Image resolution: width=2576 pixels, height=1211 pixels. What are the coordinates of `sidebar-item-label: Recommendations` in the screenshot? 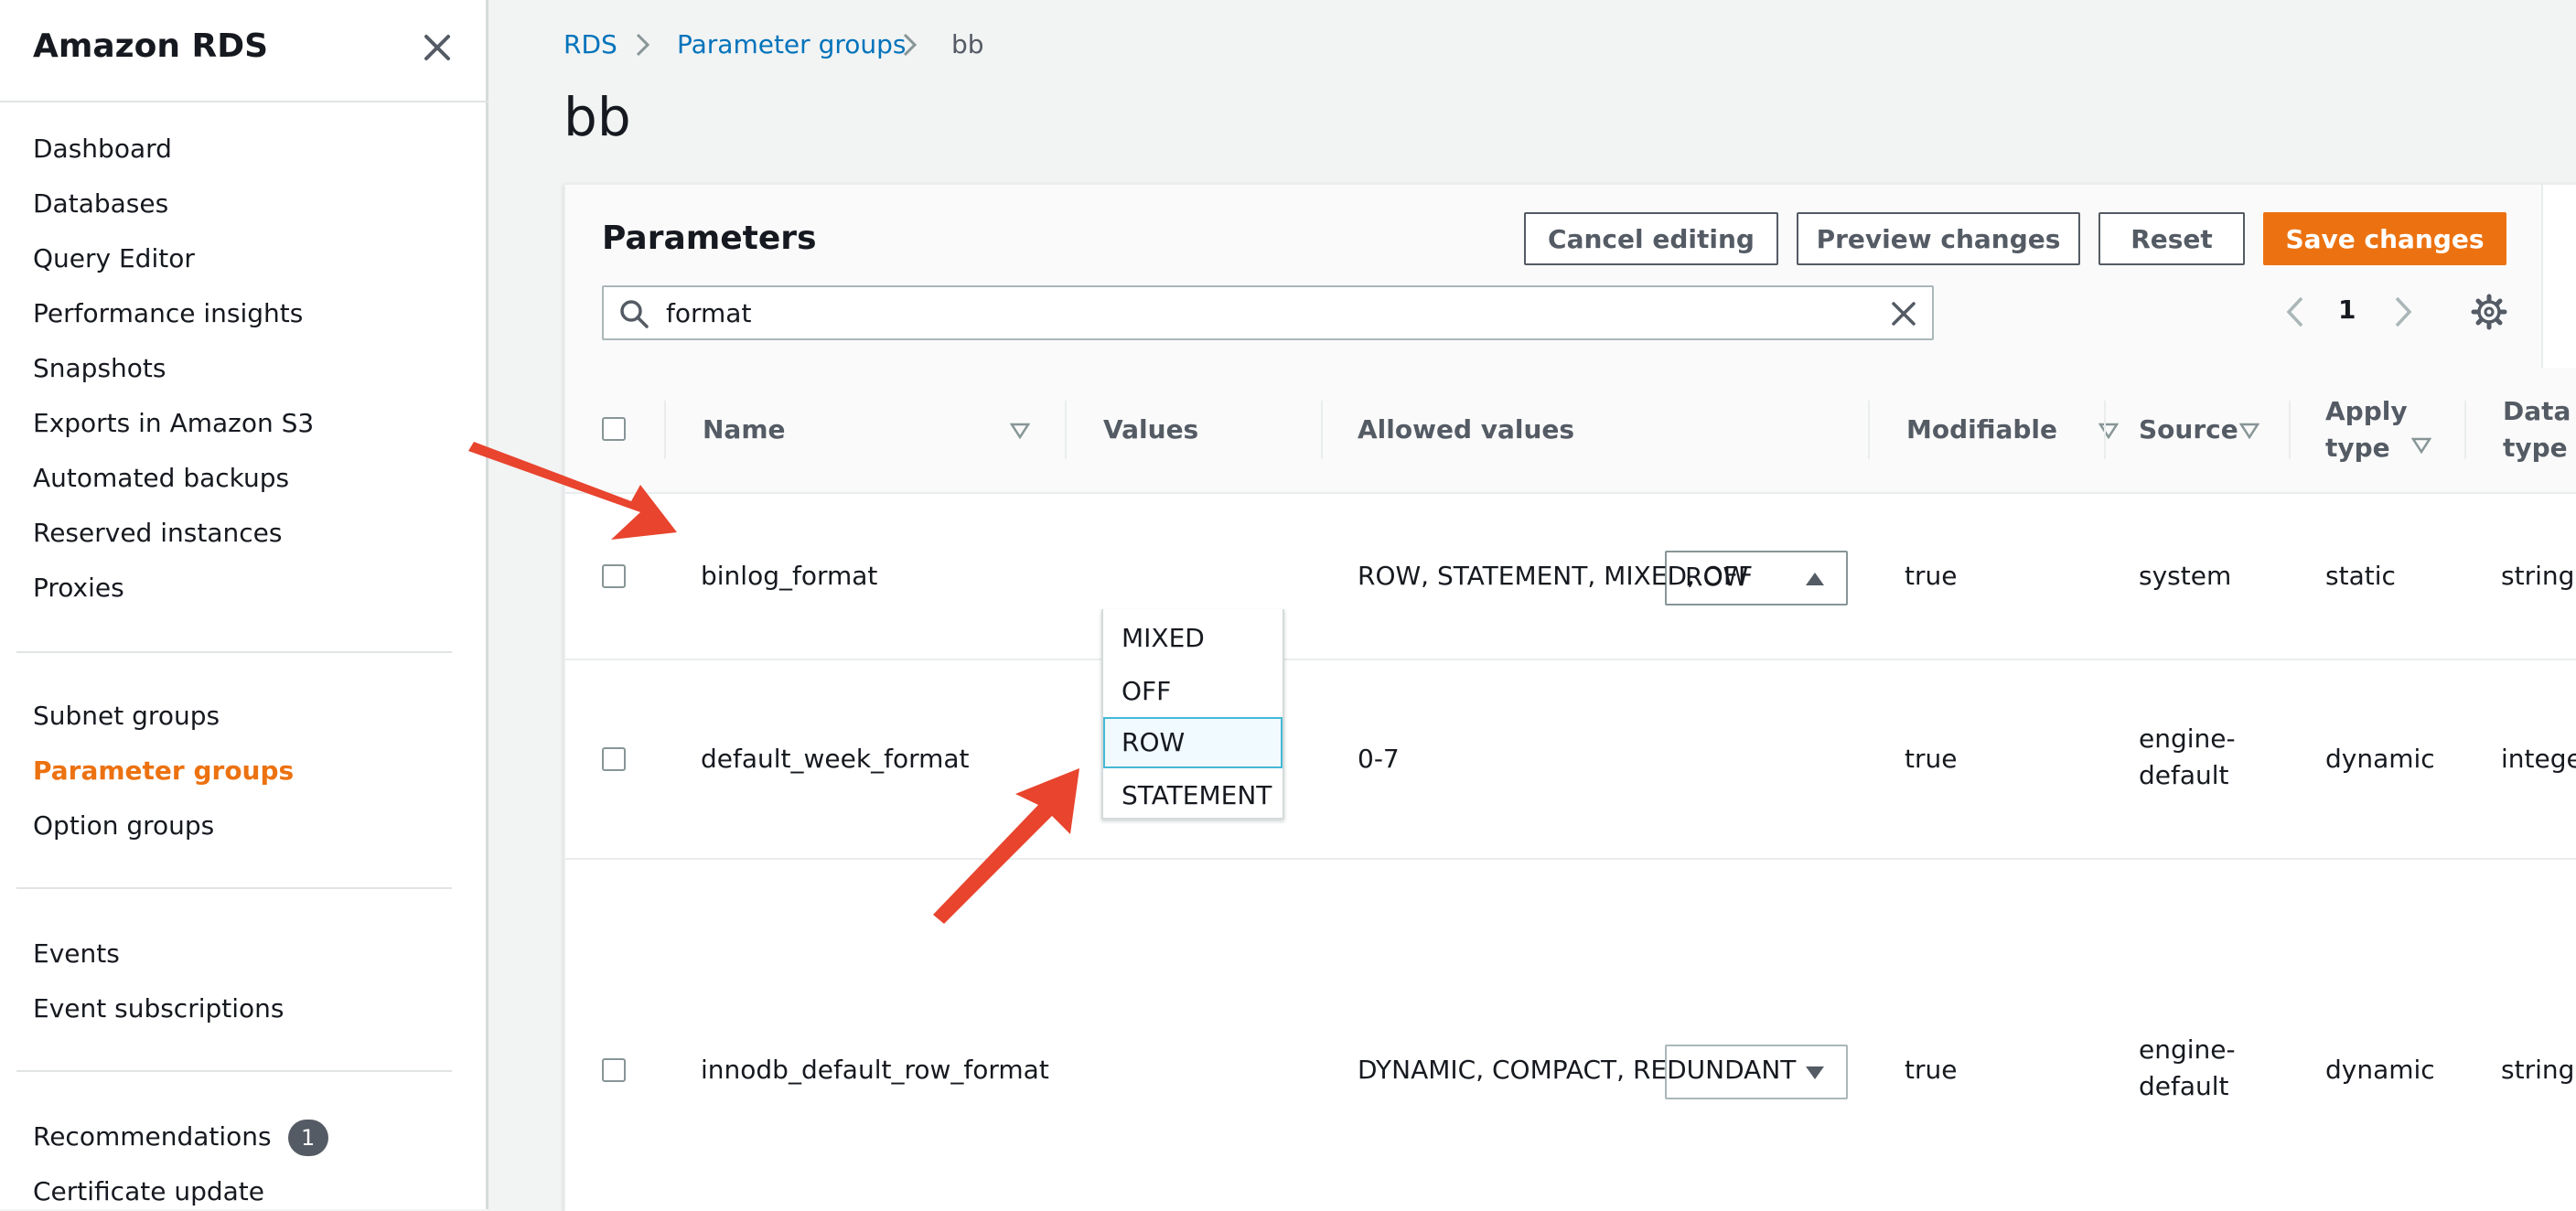 It's located at (153, 1136).